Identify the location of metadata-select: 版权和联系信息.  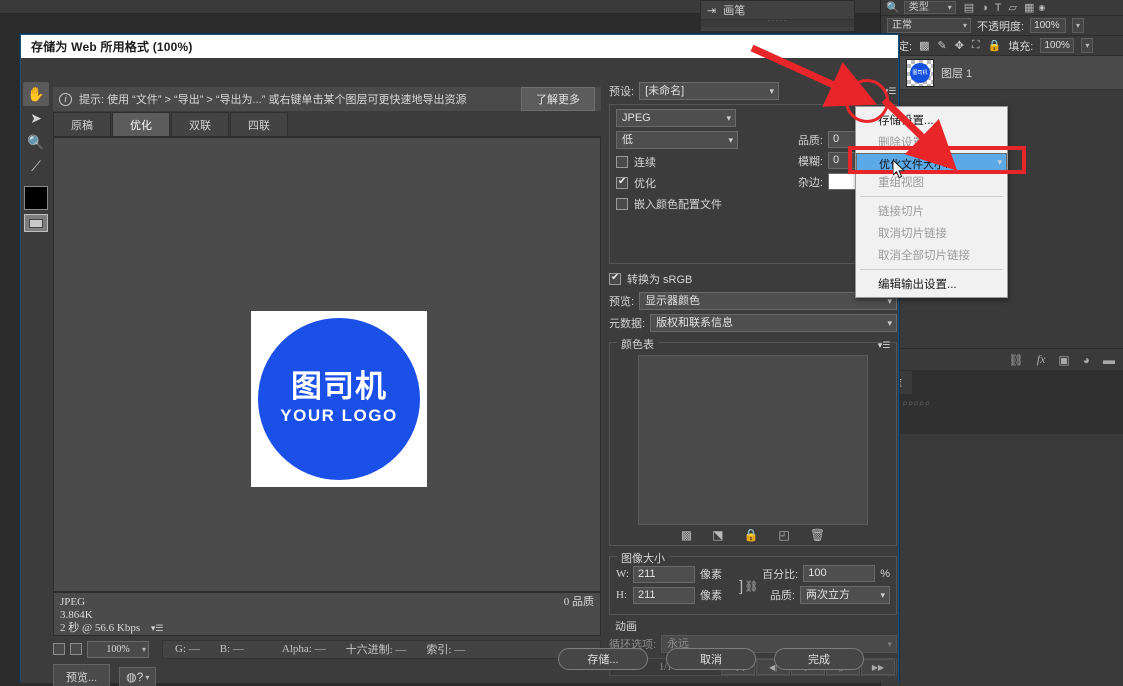
(773, 323).